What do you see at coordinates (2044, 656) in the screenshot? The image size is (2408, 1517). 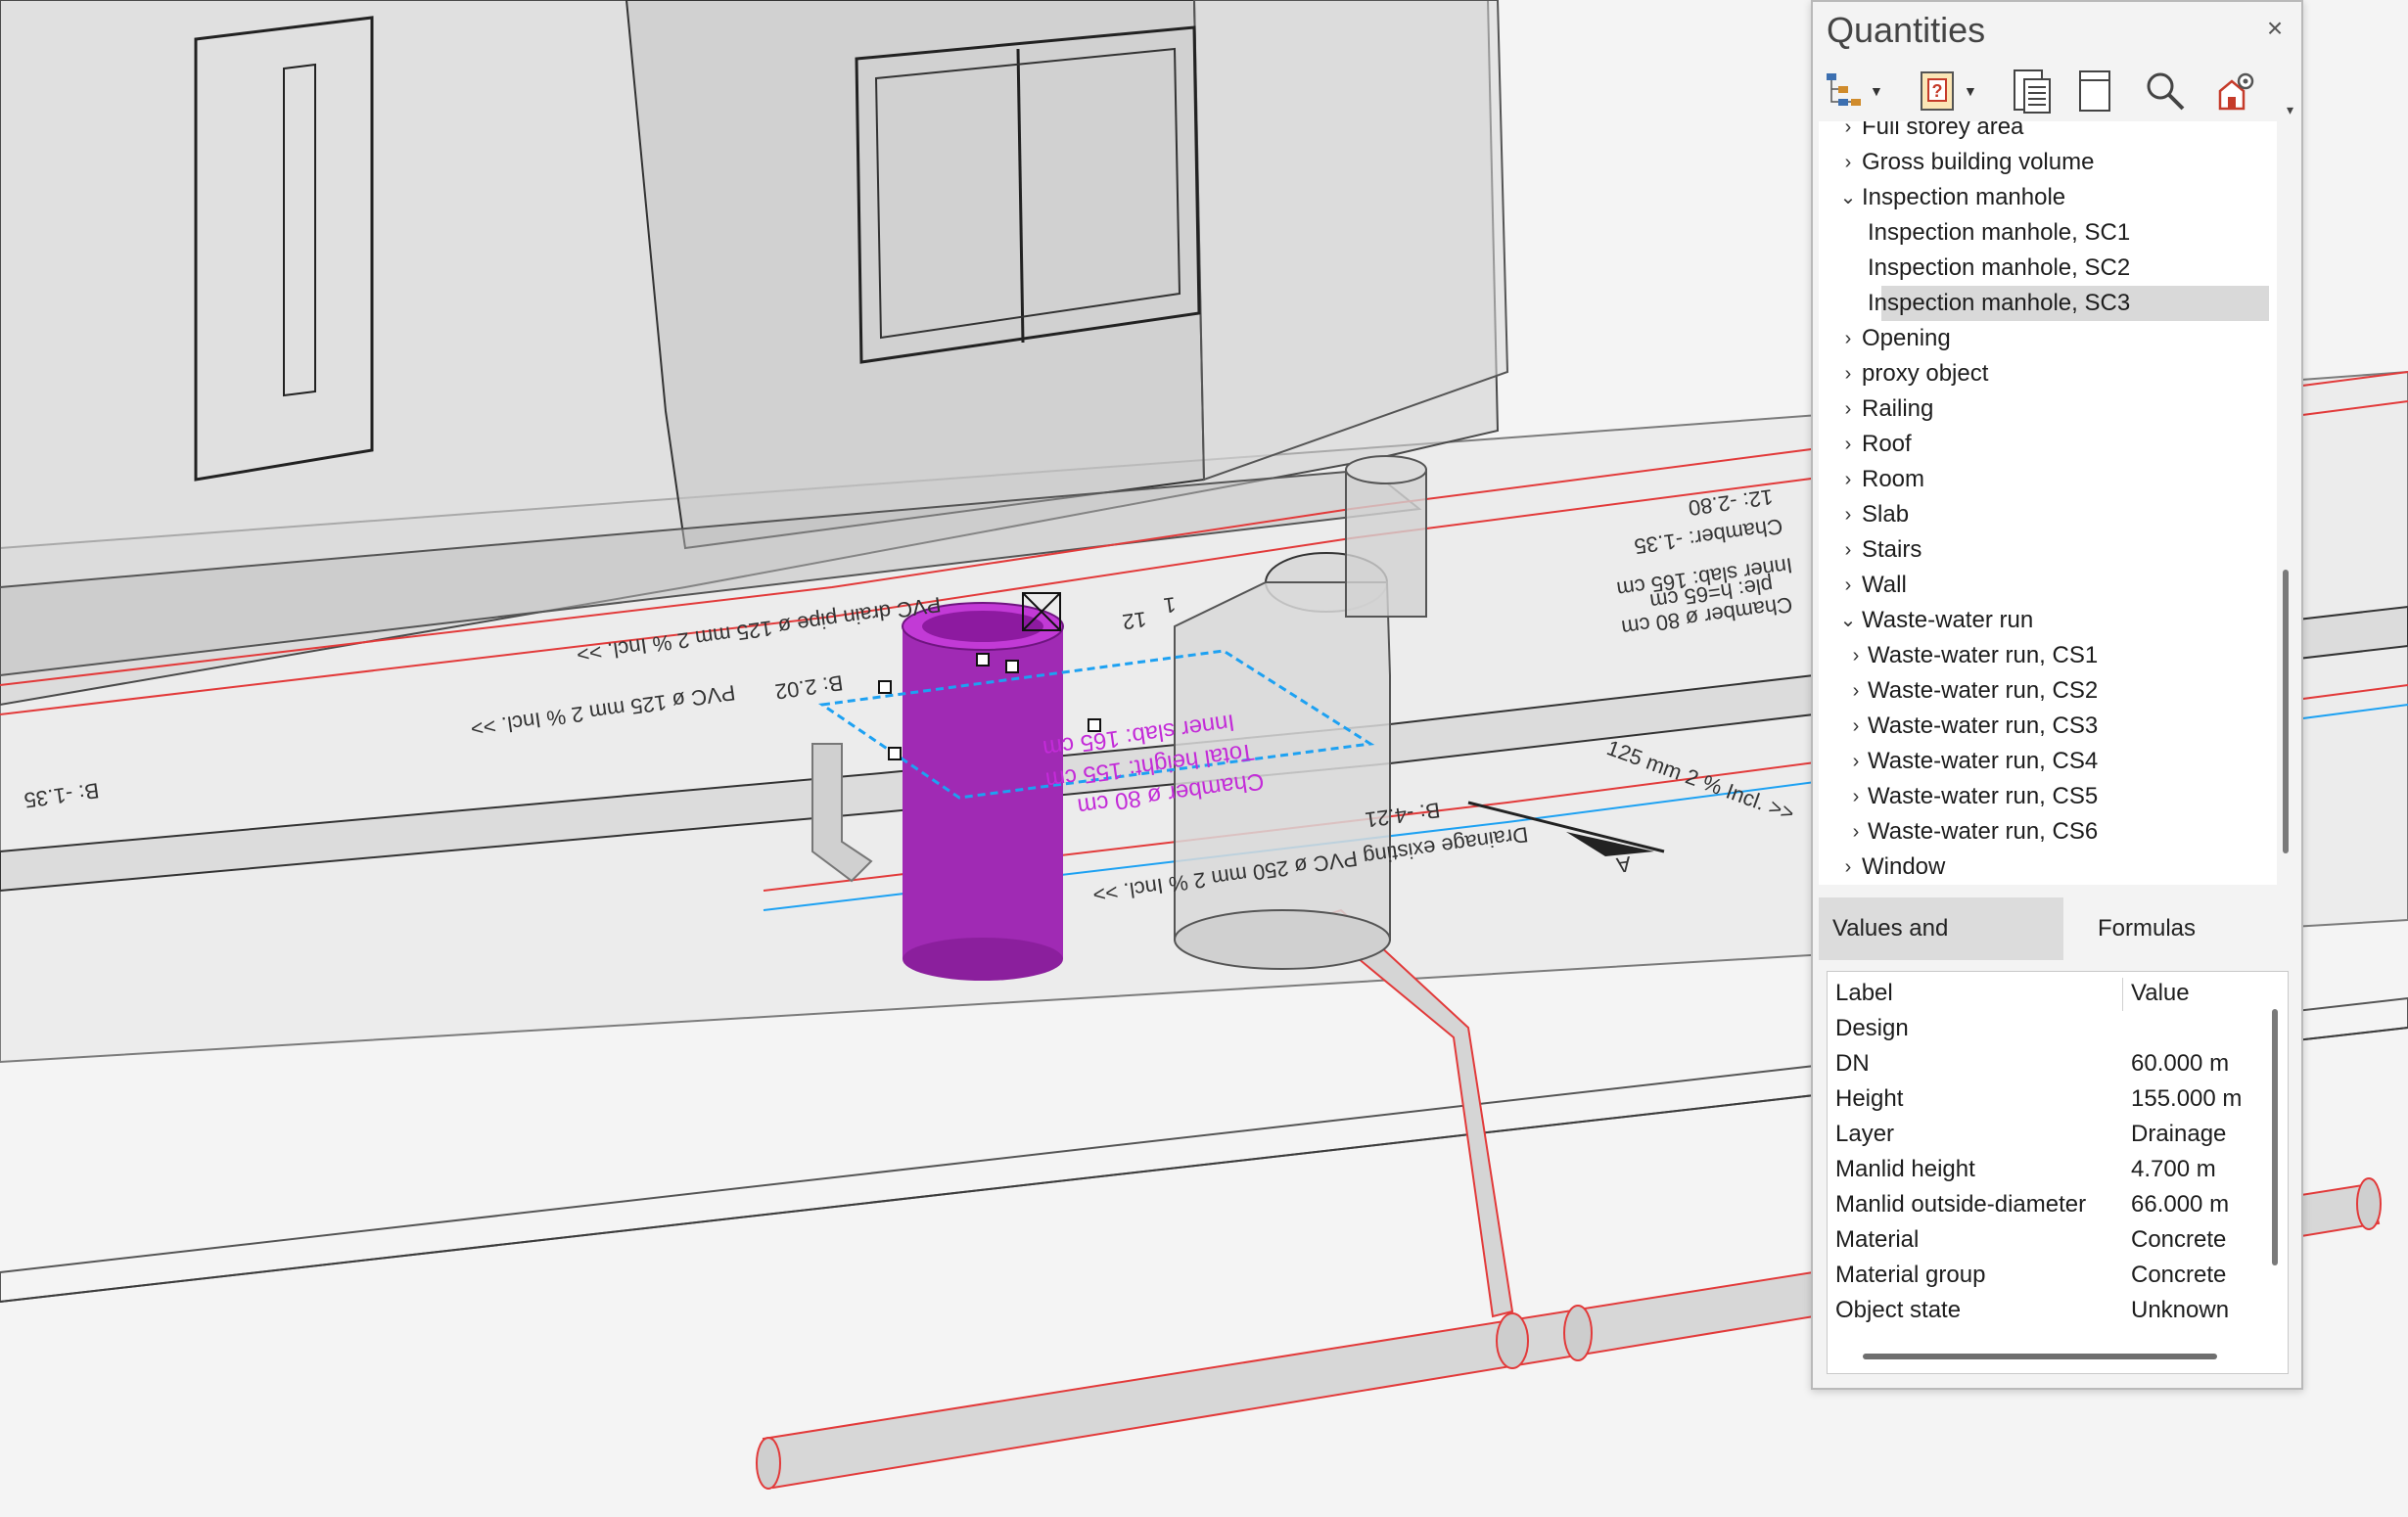 I see `tree-item: › Waste-water run, CS1` at bounding box center [2044, 656].